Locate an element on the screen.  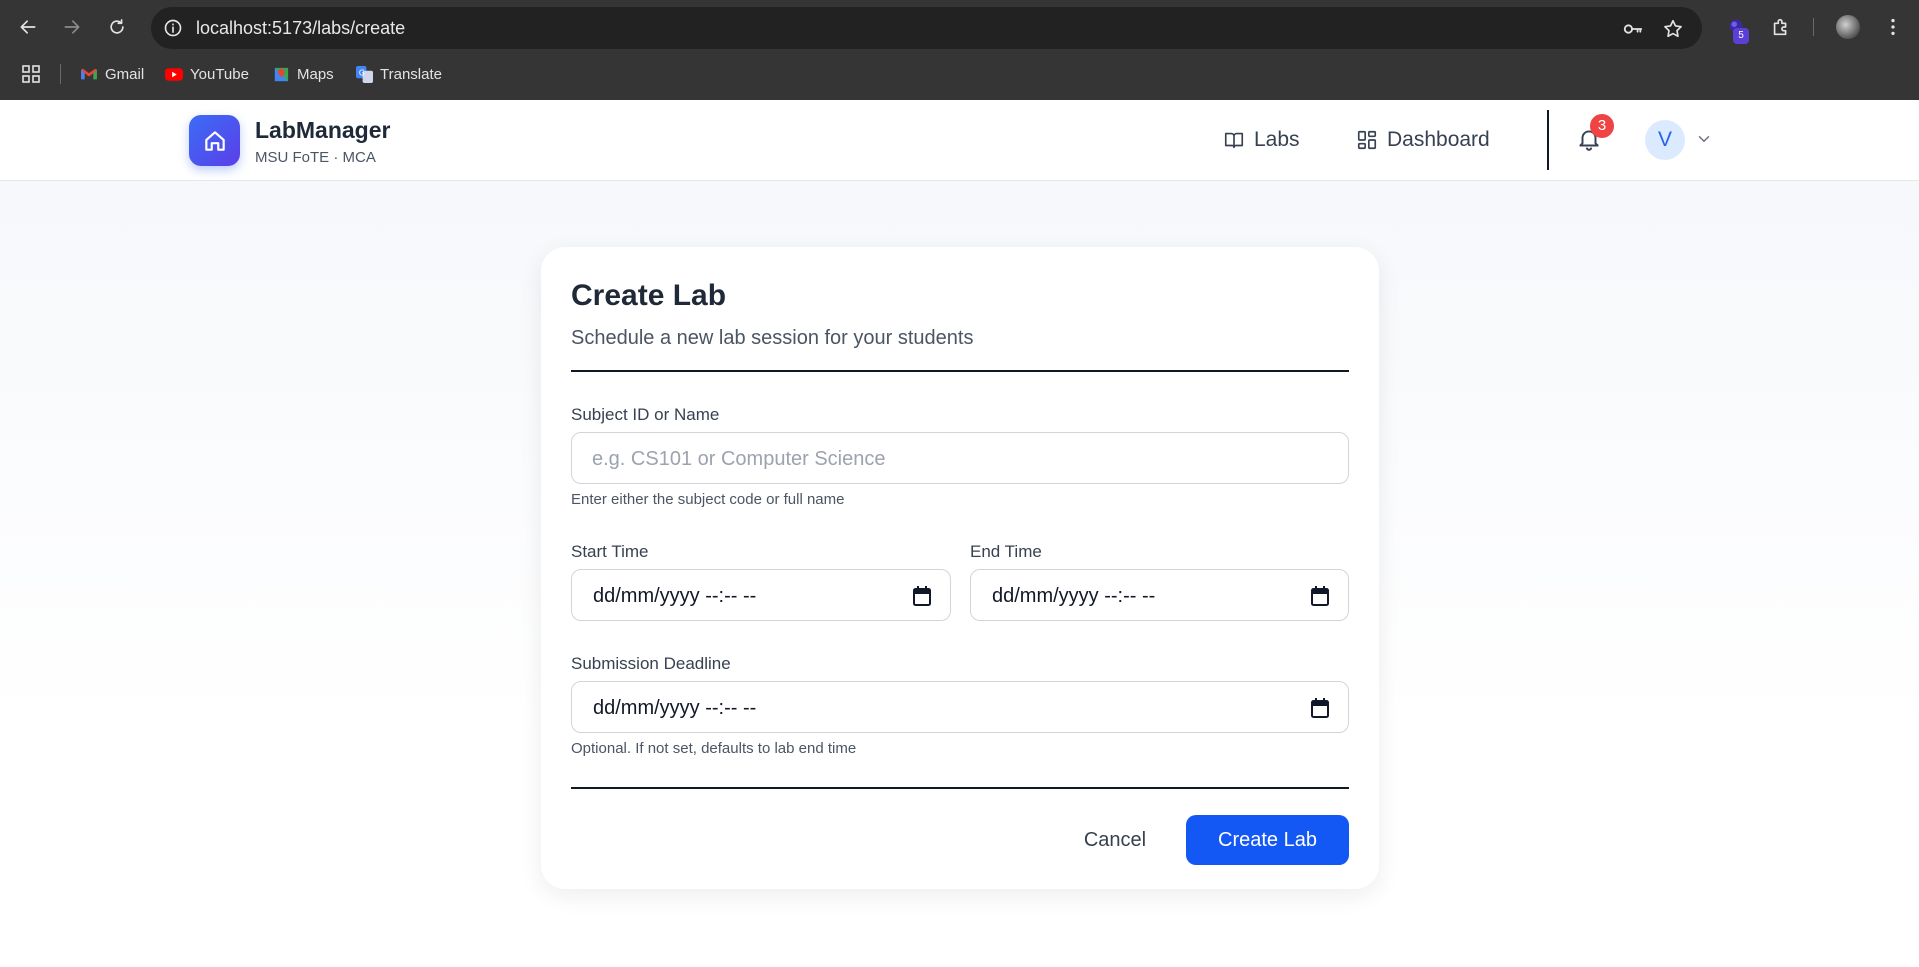
password-key-icon is located at coordinates (1633, 29).